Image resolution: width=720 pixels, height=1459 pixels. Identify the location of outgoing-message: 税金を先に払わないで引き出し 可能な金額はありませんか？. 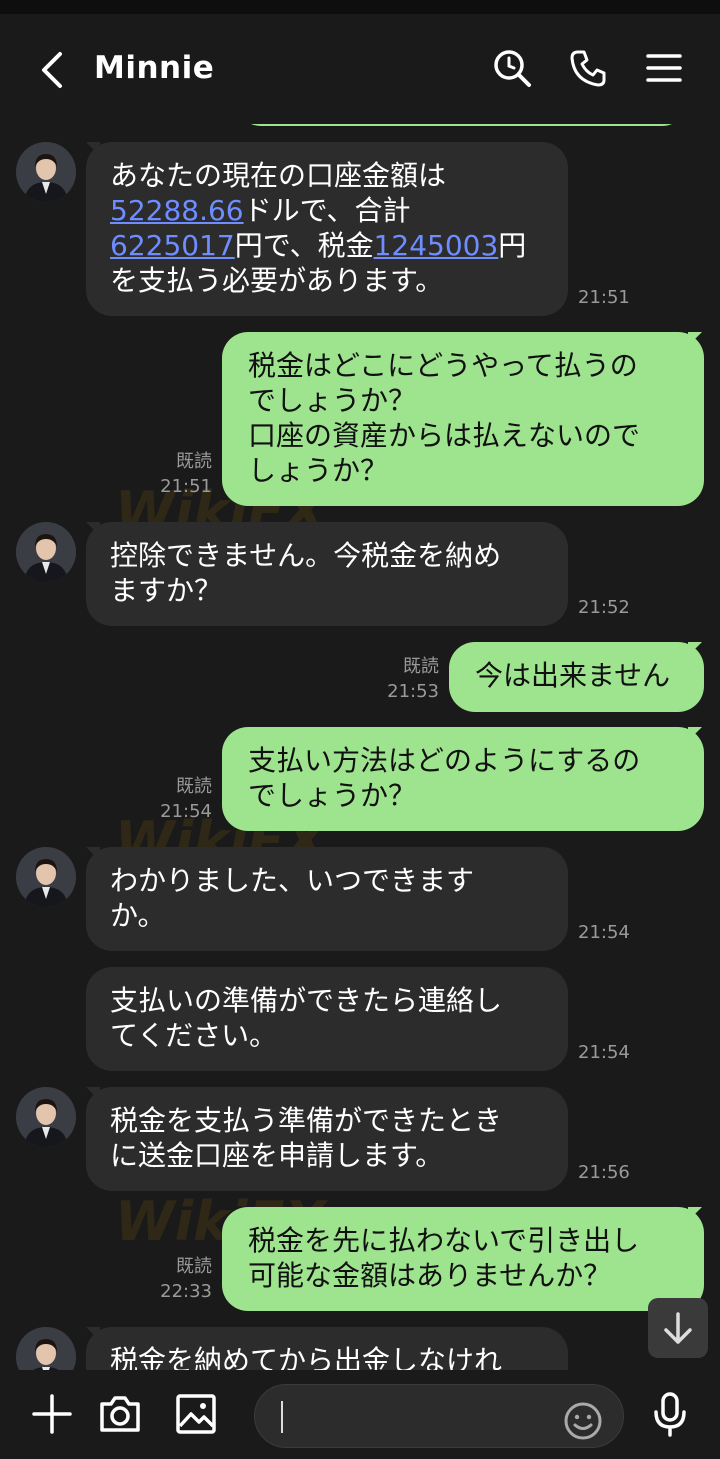
(463, 1259).